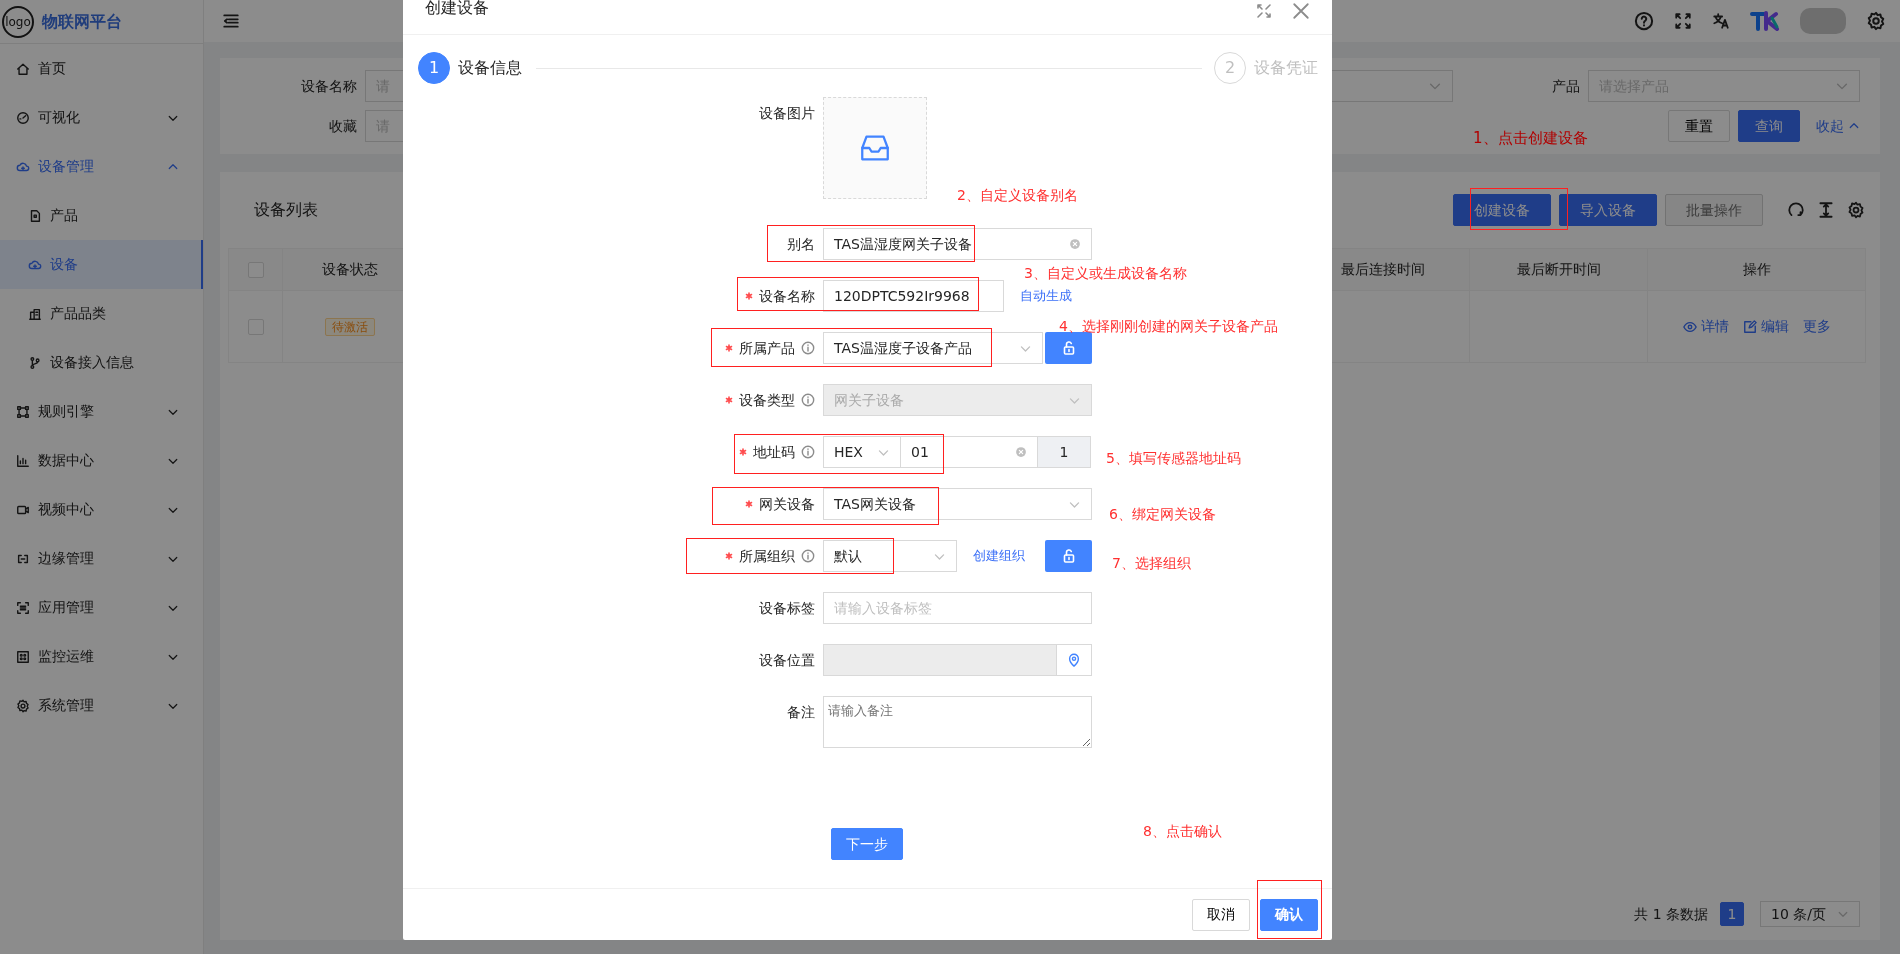  What do you see at coordinates (1168, 326) in the screenshot?
I see `annotation-text: 4、选择刚刚创建的网关子设备产品` at bounding box center [1168, 326].